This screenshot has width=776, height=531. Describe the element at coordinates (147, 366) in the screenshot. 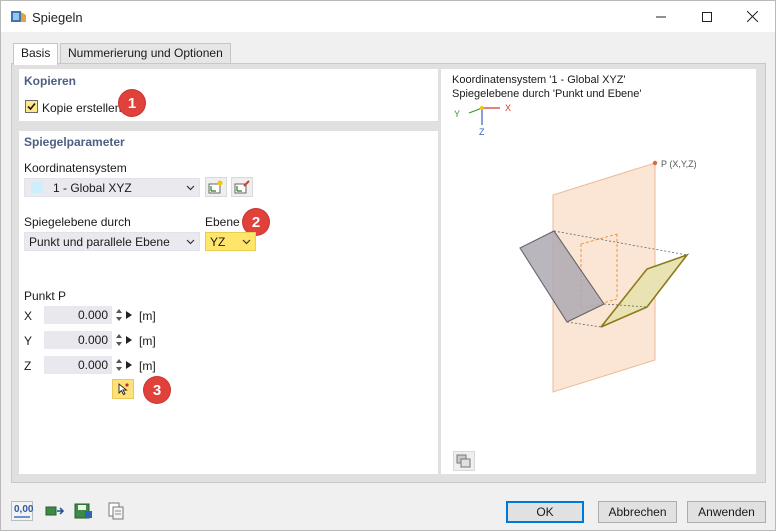

I see `point-z-unit: [m]` at that location.